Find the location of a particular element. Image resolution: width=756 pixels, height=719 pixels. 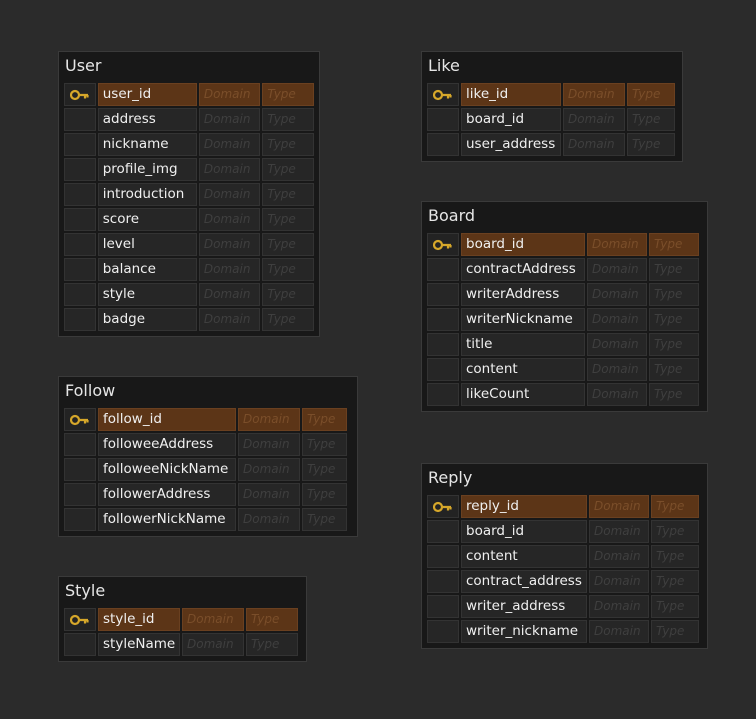

column-name: followerAddress is located at coordinates (167, 494).